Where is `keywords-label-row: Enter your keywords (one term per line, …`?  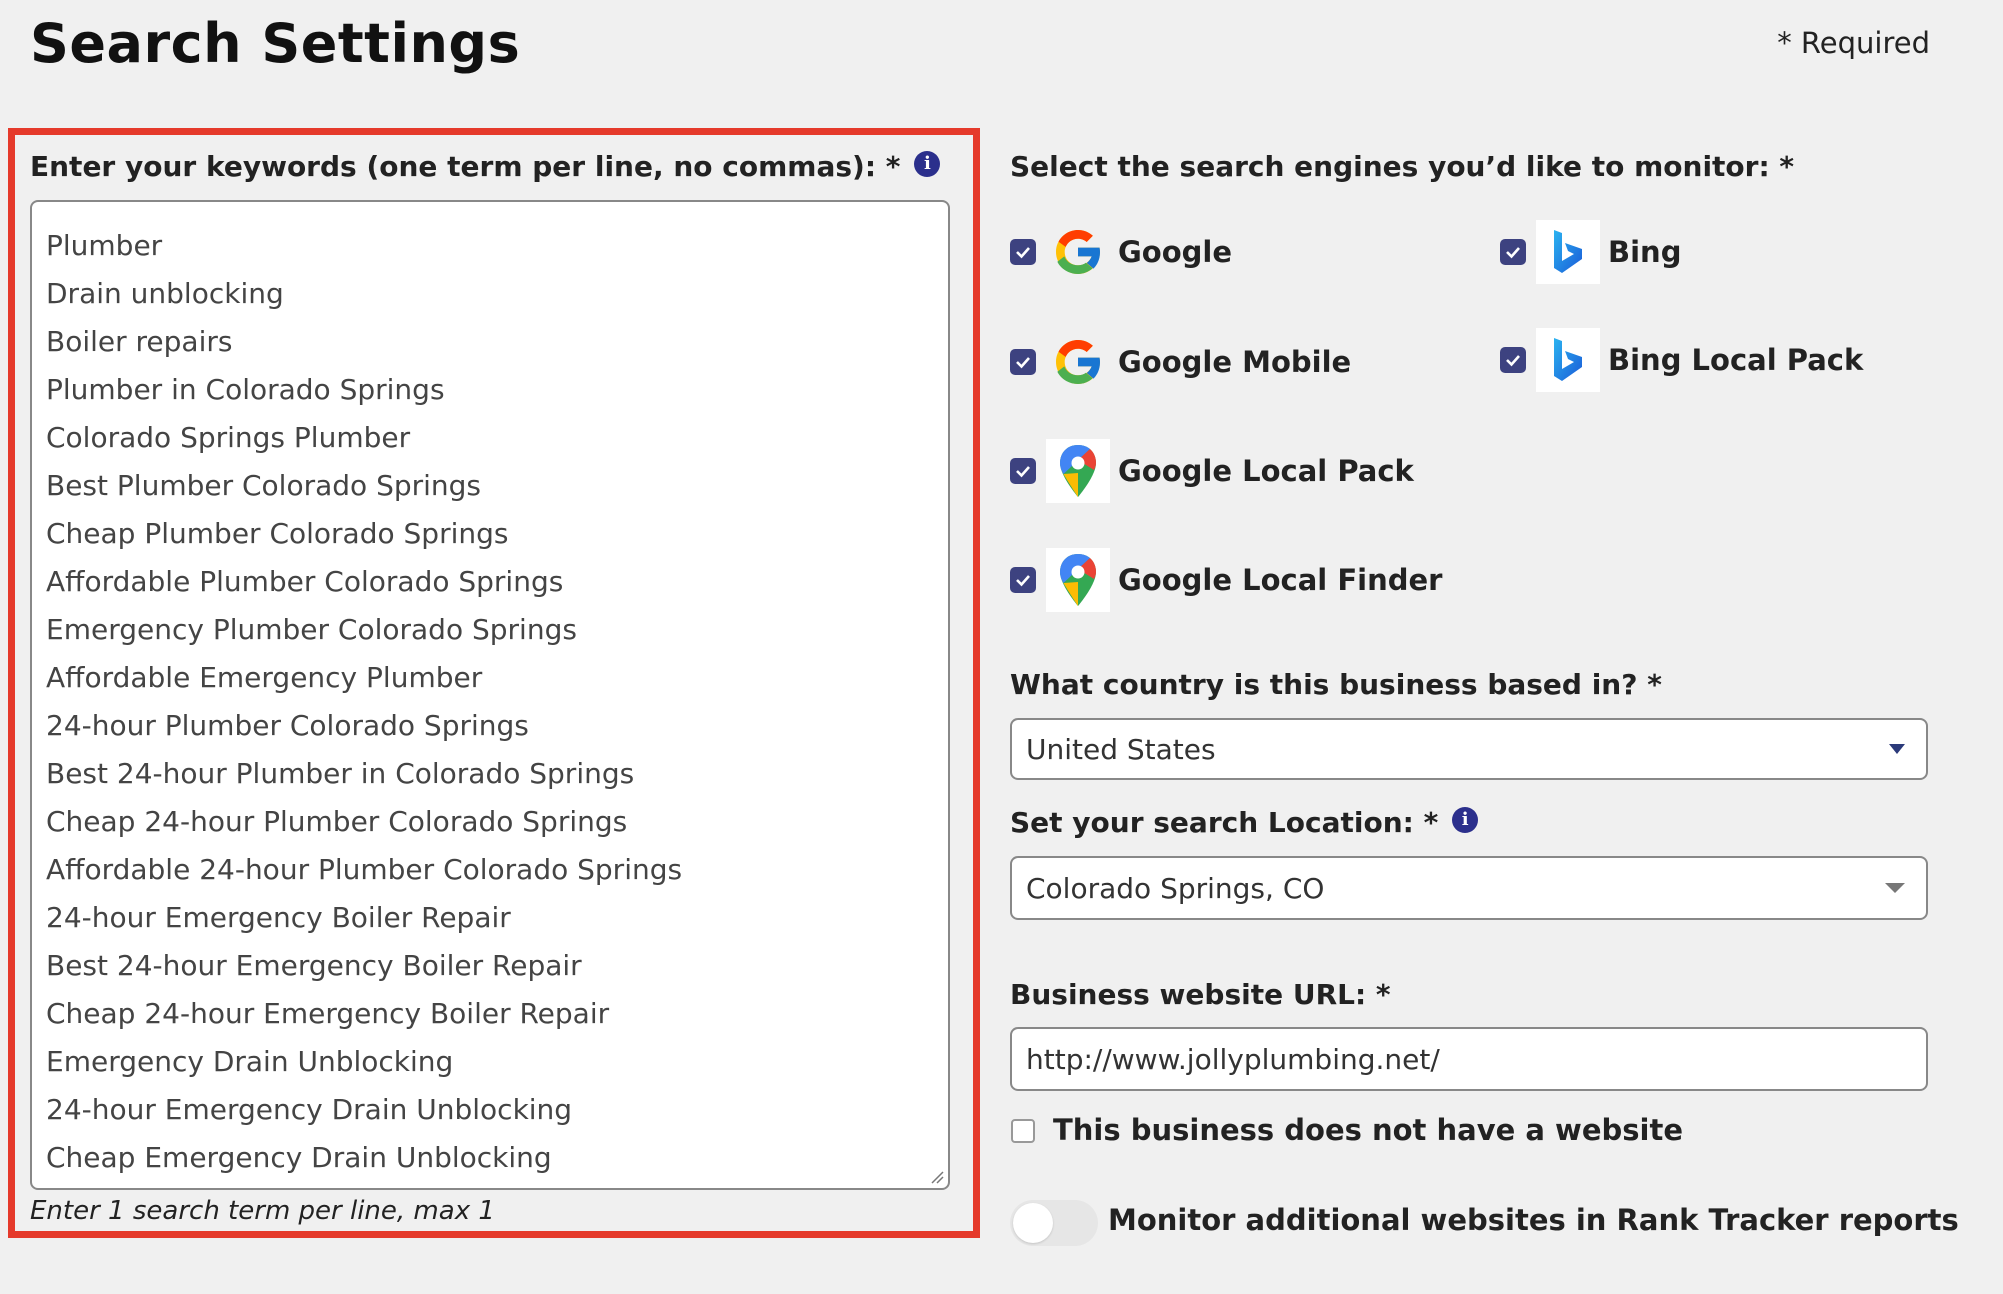 keywords-label-row: Enter your keywords (one term per line, … is located at coordinates (485, 166).